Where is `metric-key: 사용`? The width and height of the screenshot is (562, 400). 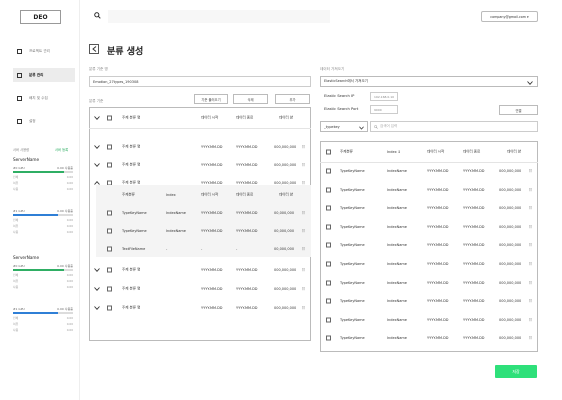 metric-key: 사용 is located at coordinates (16, 330).